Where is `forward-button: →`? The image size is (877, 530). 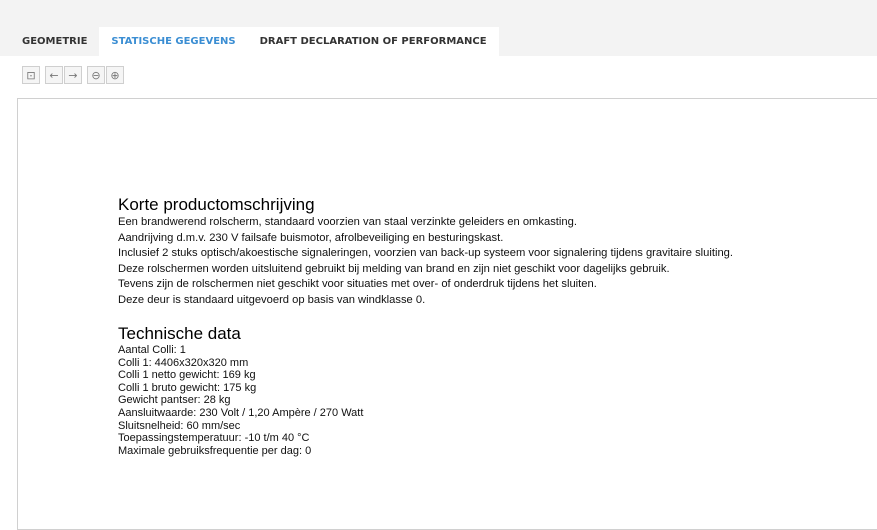
forward-button: → is located at coordinates (73, 75).